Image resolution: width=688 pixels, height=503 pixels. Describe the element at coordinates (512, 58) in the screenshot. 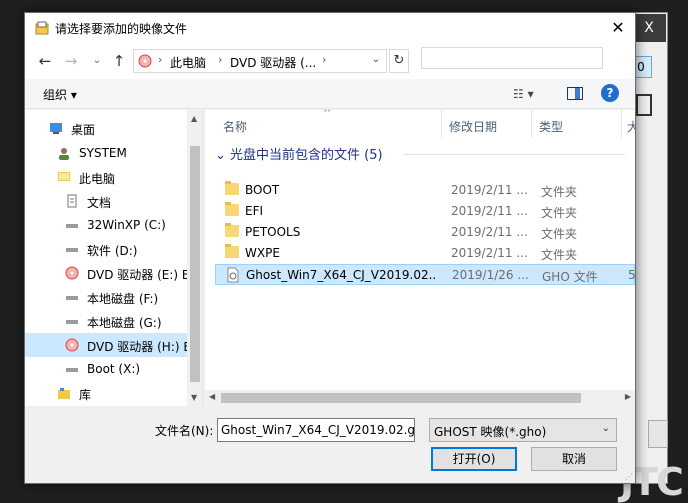

I see `search-input` at that location.